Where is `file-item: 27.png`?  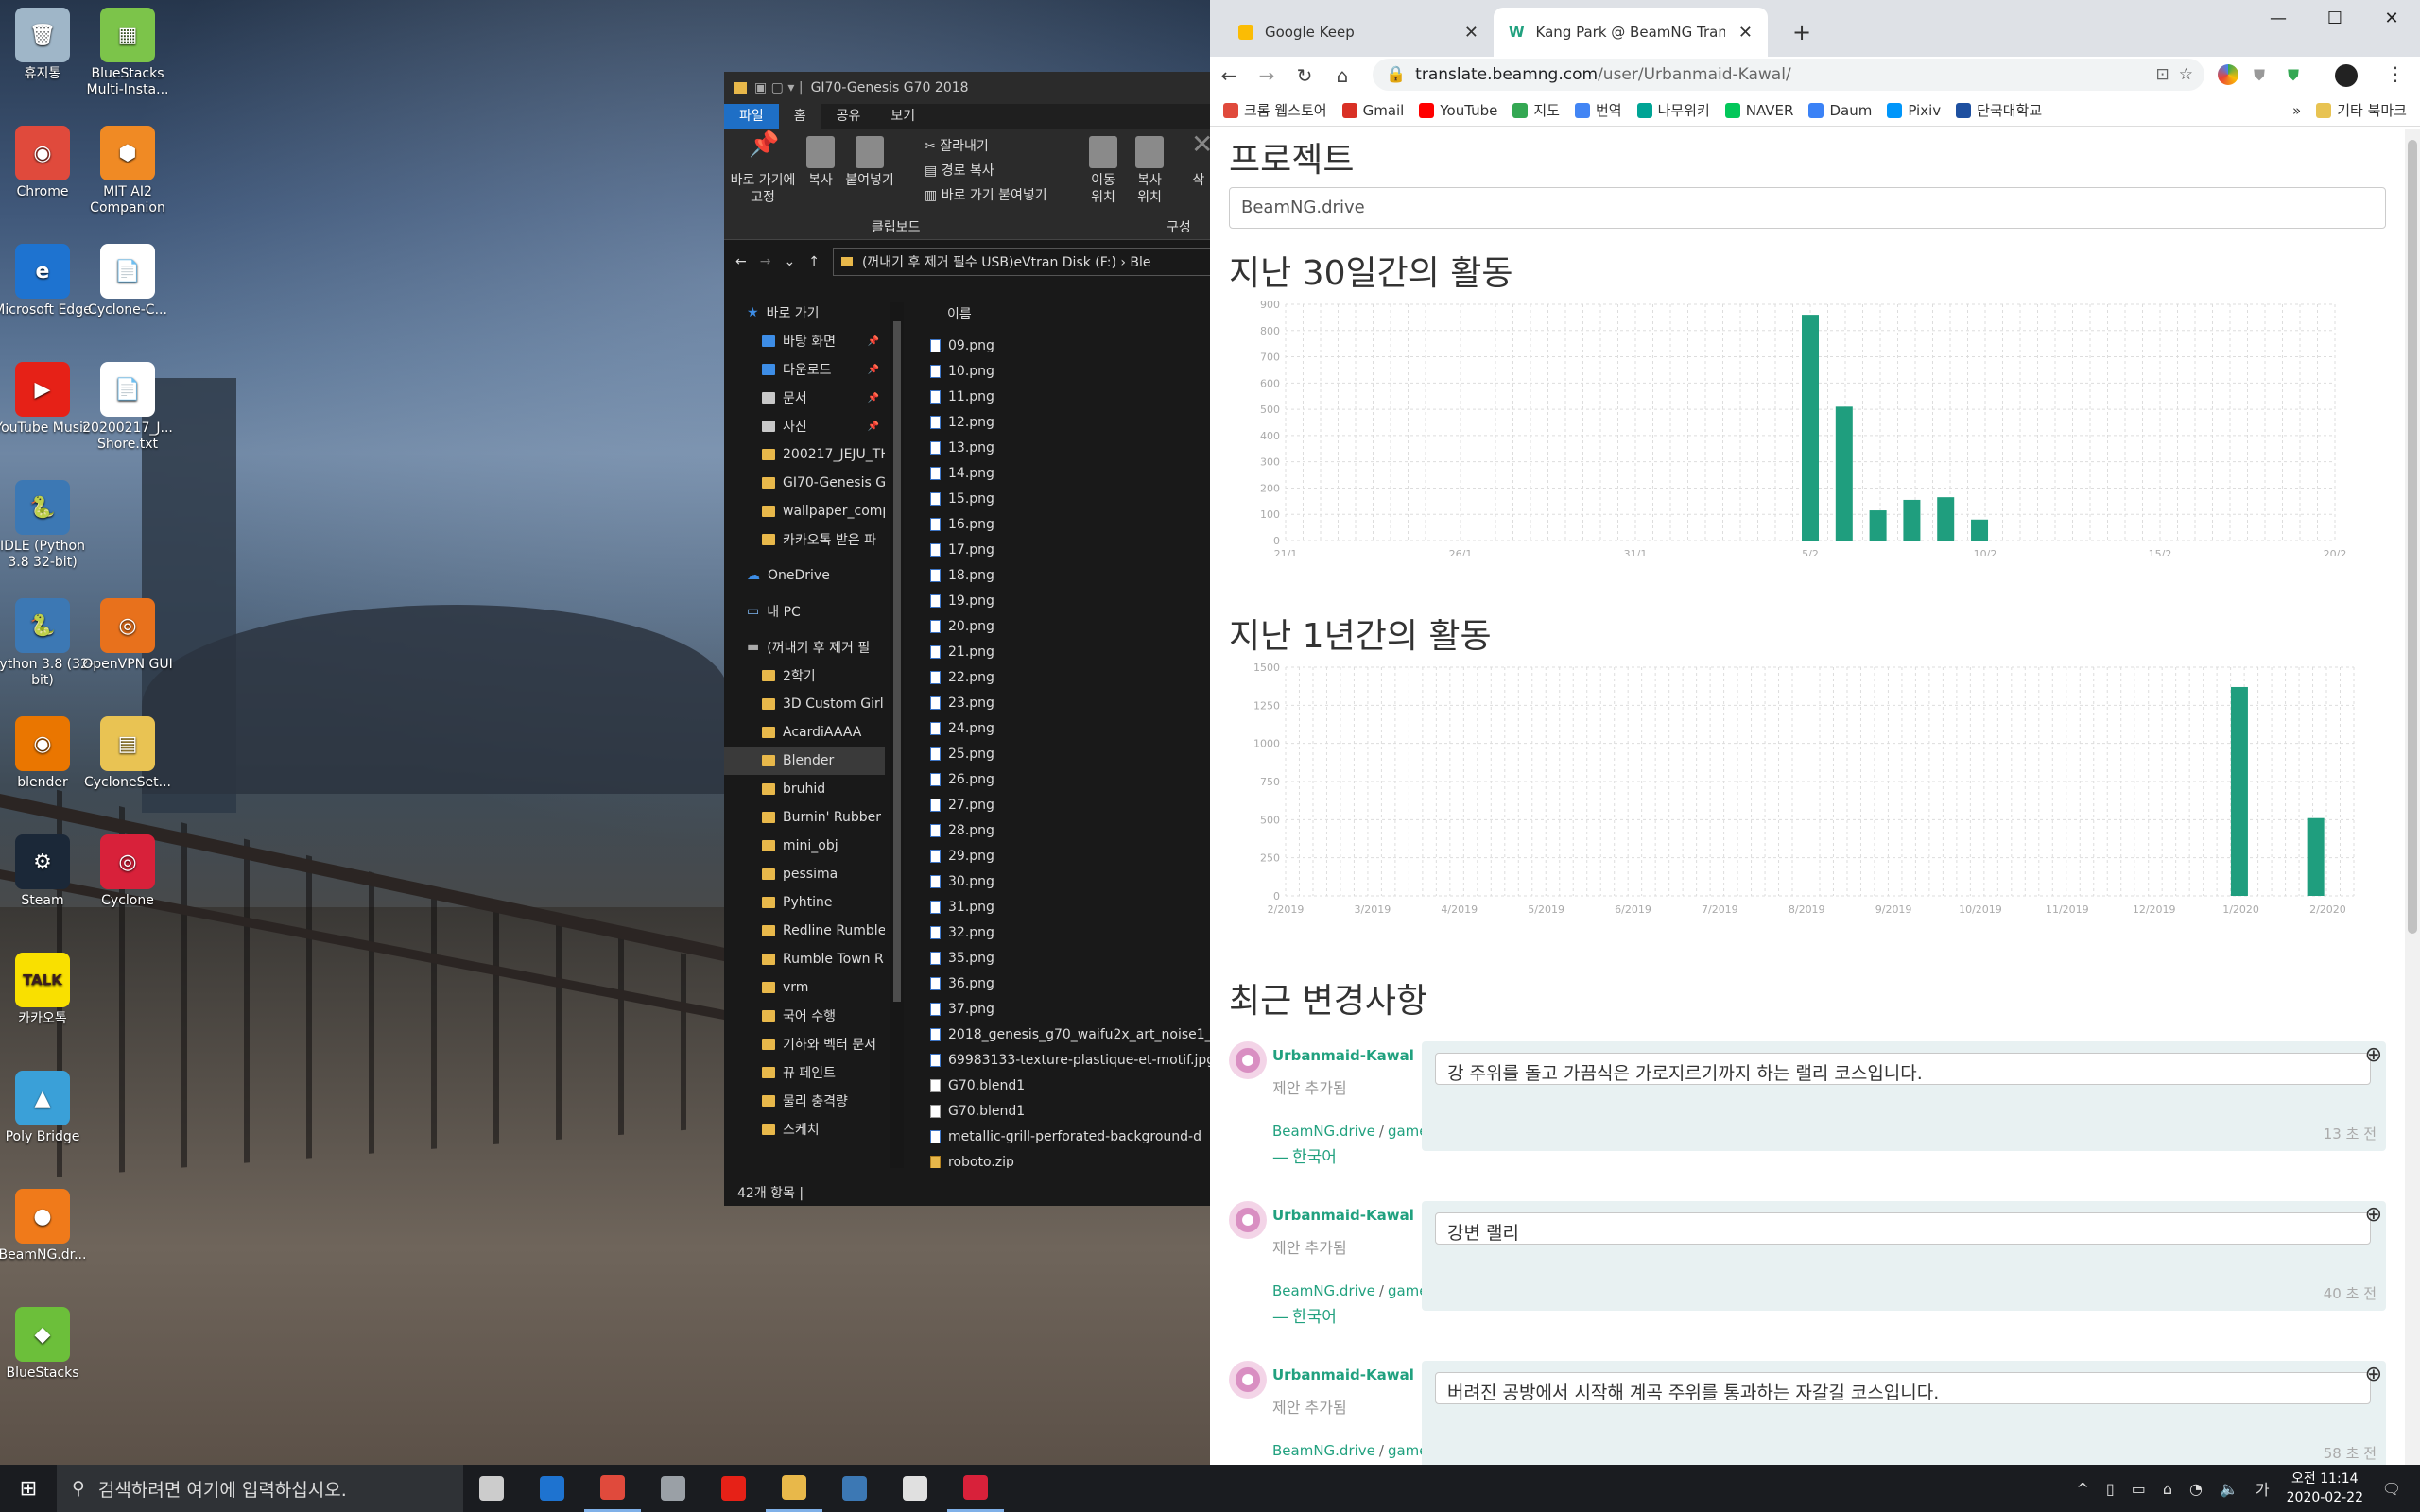
file-item: 27.png is located at coordinates (1059, 804).